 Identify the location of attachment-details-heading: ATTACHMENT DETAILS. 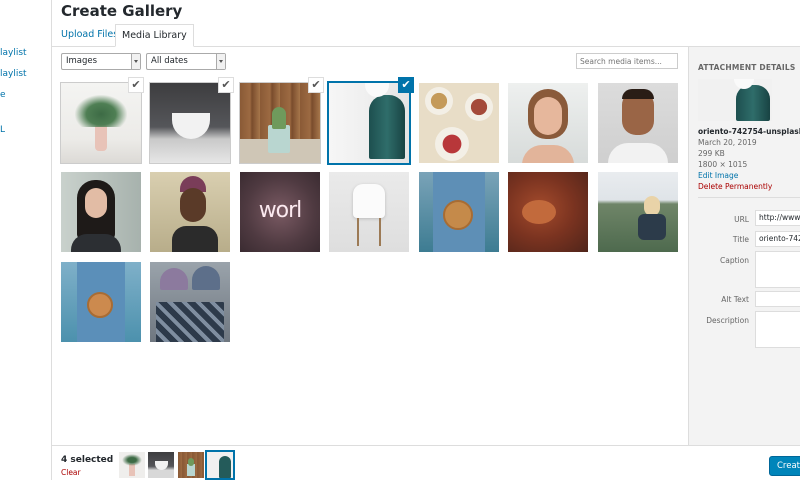
(747, 67).